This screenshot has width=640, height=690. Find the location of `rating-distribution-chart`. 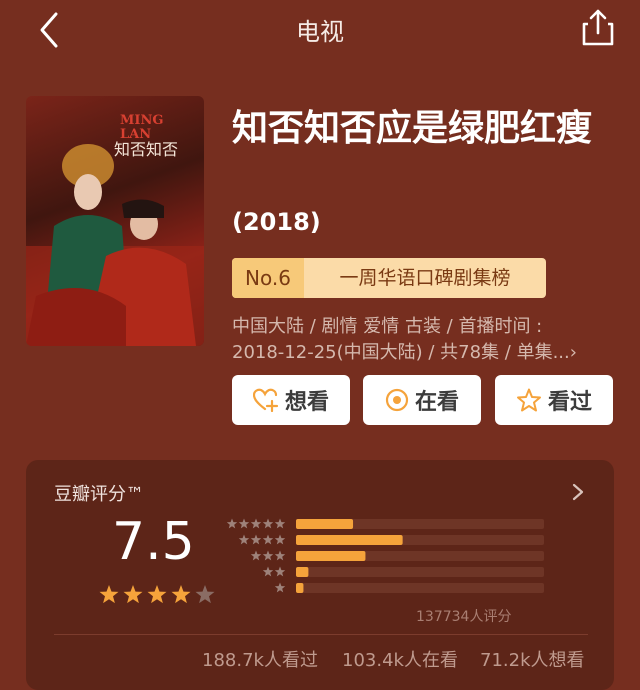

rating-distribution-chart is located at coordinates (385, 555).